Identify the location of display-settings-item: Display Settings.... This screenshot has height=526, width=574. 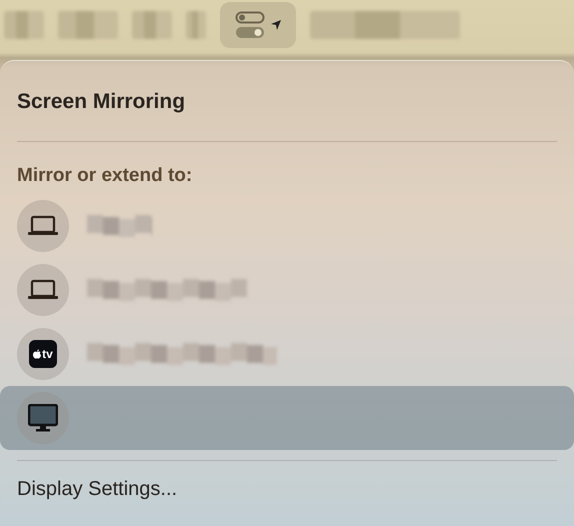
(287, 489).